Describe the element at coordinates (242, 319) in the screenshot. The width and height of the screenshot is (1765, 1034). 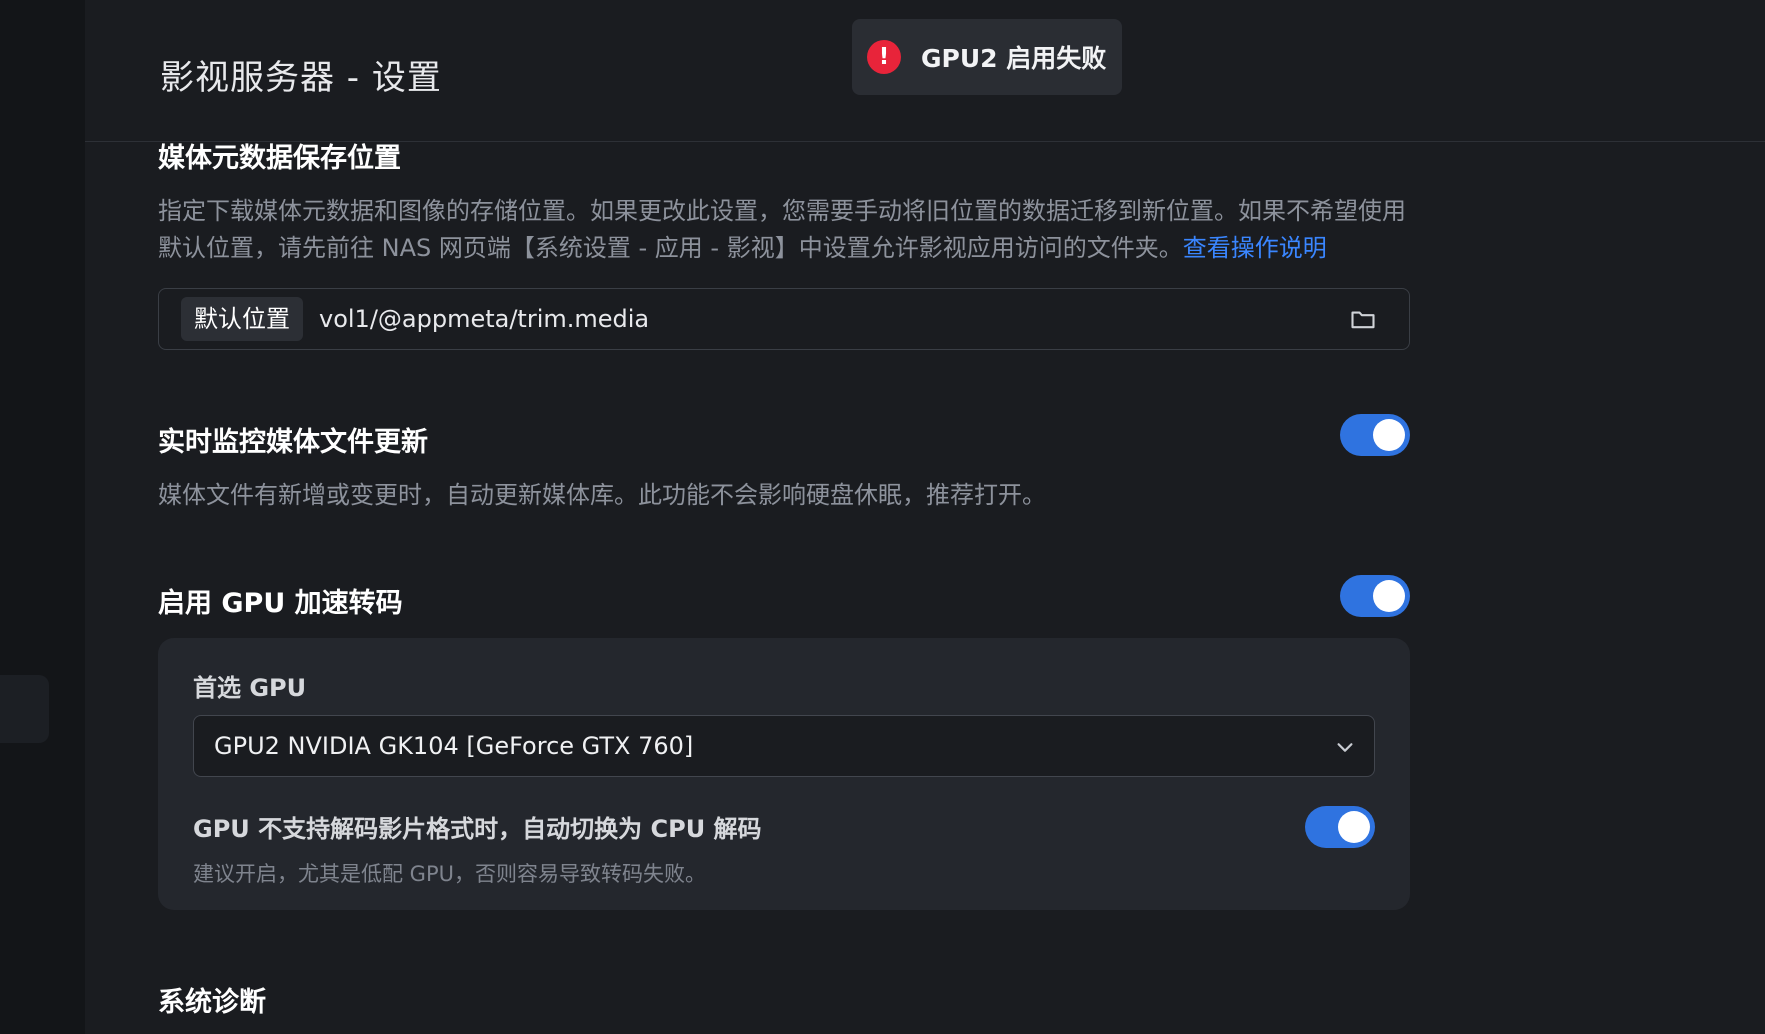
I see `default-location-tag: 默认位置` at that location.